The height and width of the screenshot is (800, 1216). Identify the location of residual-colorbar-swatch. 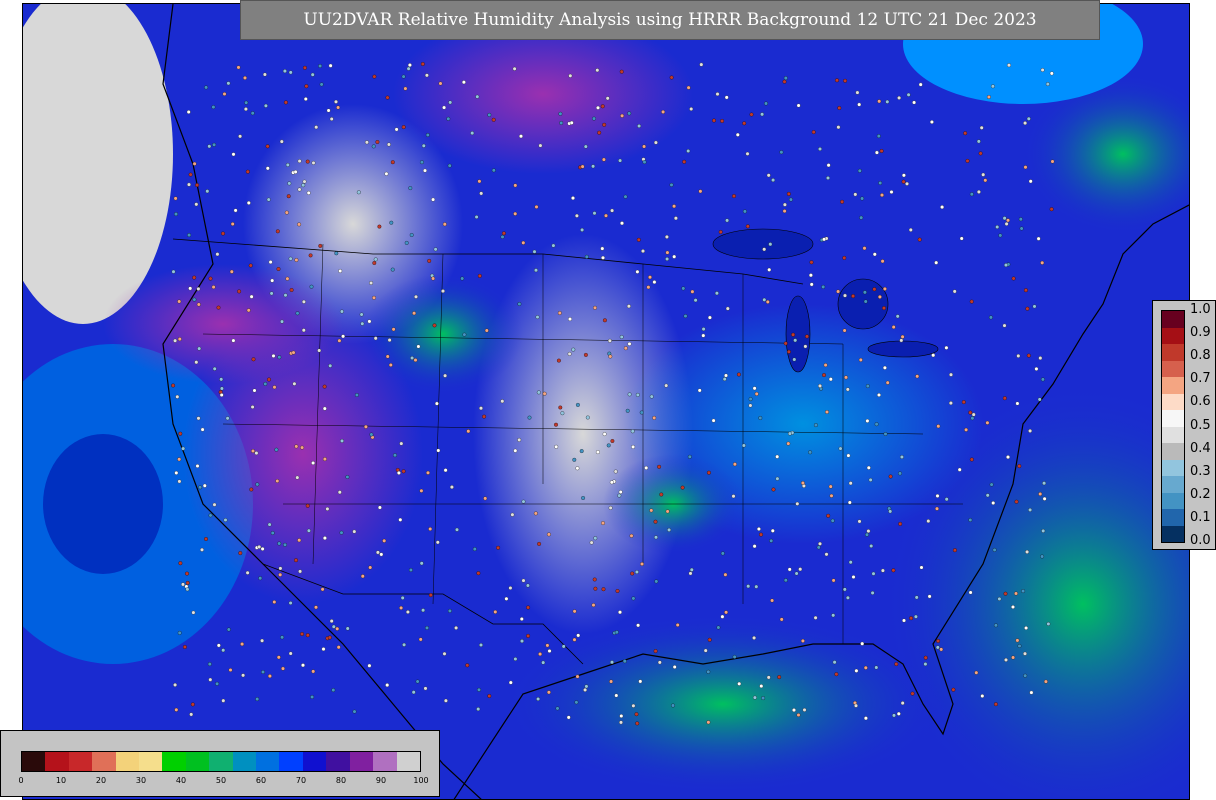
(1173, 467).